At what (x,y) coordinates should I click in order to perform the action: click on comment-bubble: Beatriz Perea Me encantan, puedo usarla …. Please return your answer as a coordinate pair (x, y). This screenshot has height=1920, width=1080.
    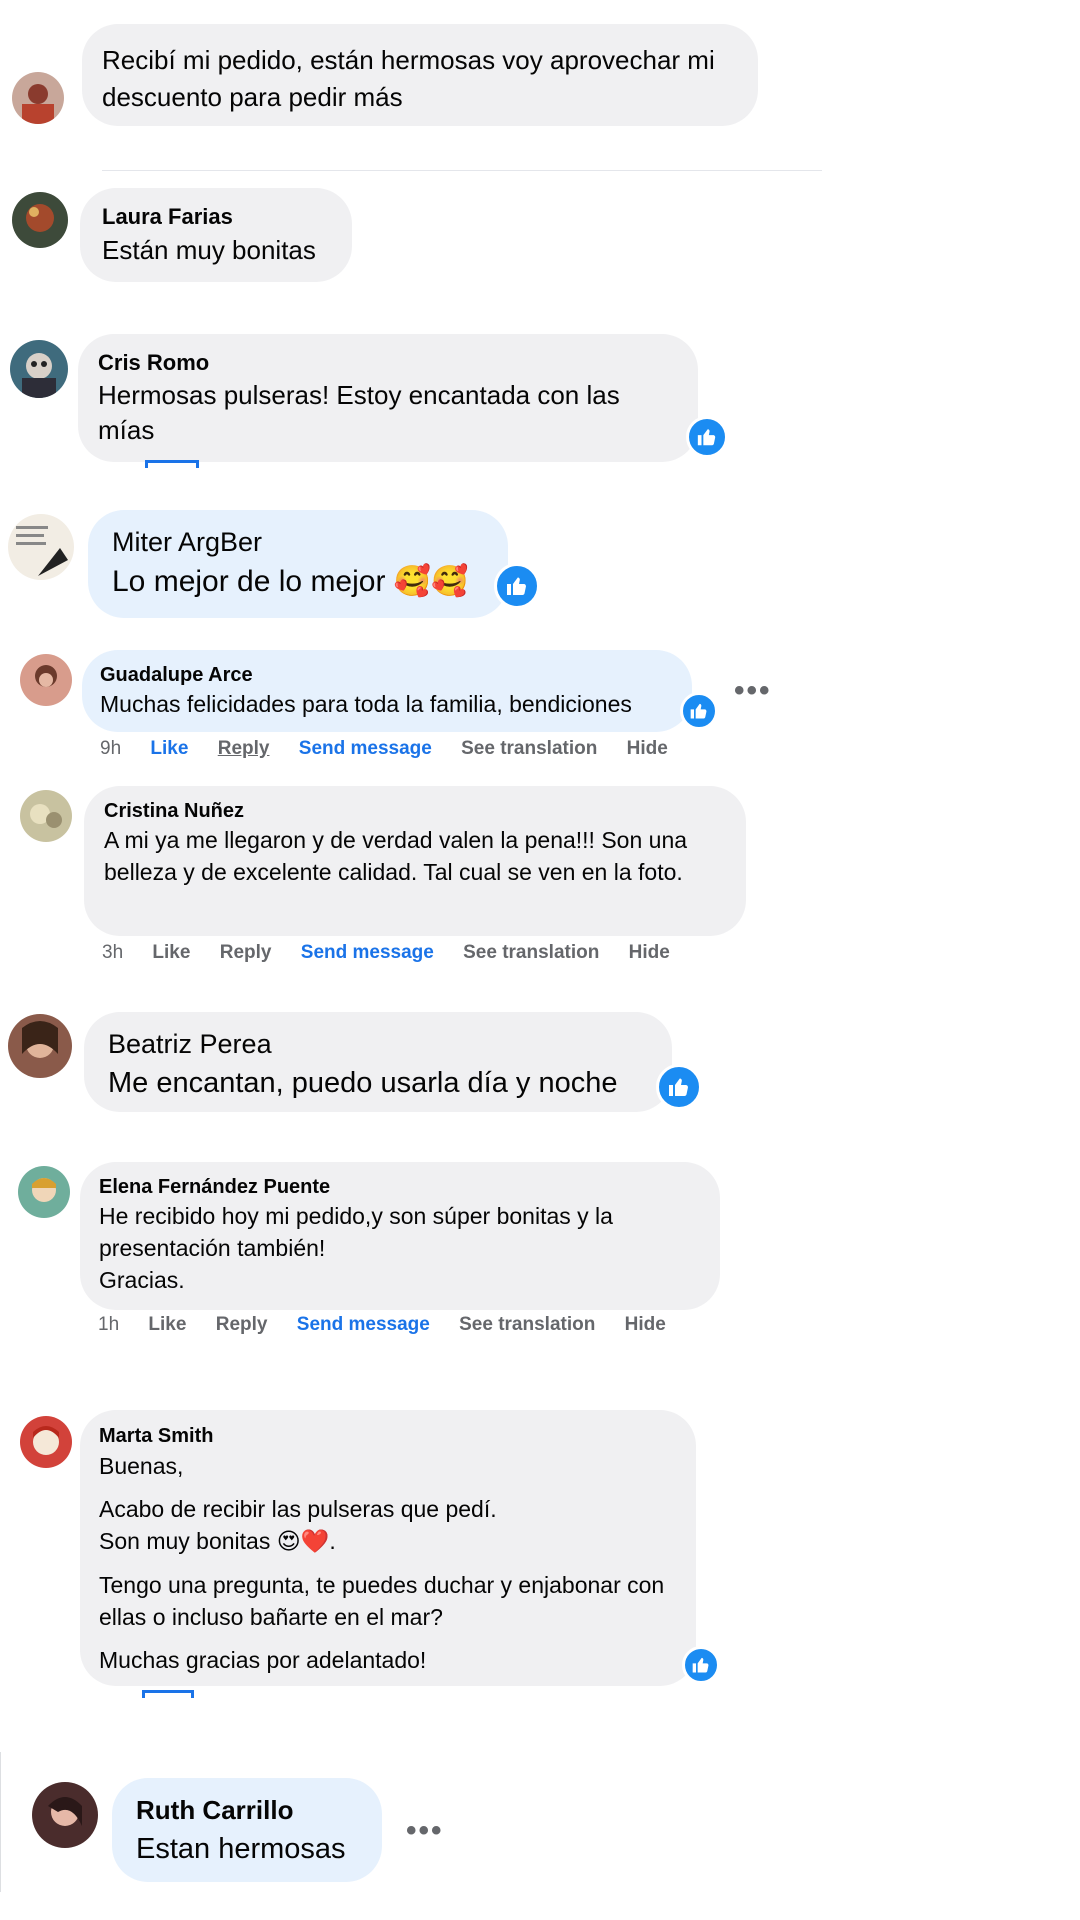
    Looking at the image, I should click on (378, 1062).